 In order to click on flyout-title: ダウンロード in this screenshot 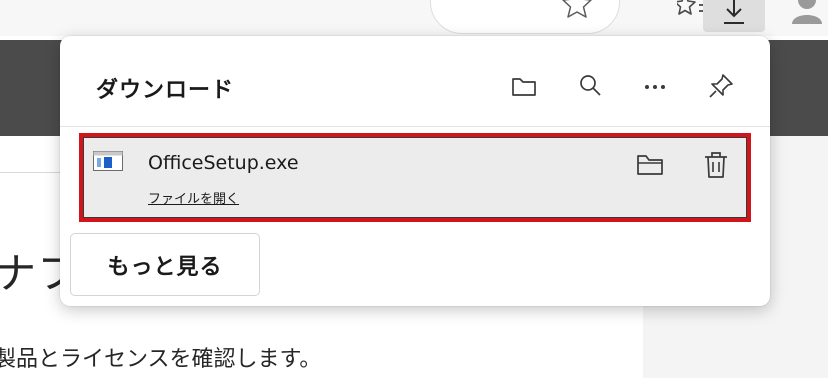, I will do `click(165, 90)`.